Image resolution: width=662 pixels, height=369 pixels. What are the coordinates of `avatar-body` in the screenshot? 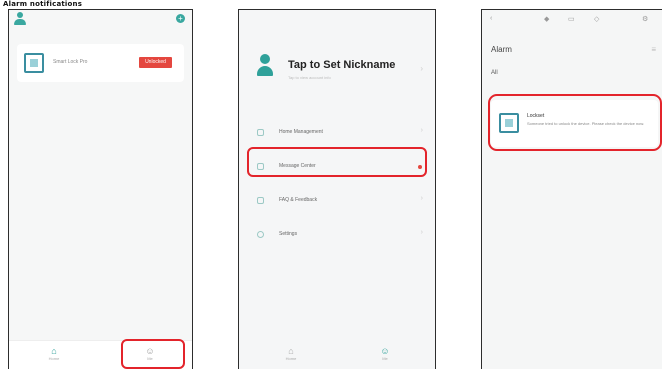 It's located at (265, 71).